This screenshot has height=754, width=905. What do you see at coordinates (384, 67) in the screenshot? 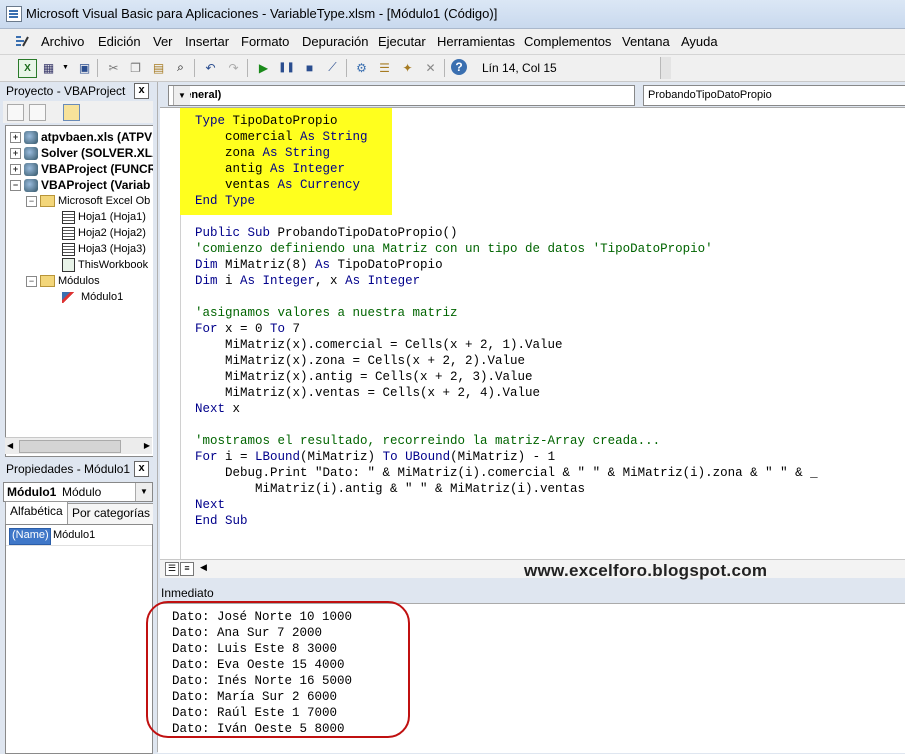
I see `properties-window-icon: ☰` at bounding box center [384, 67].